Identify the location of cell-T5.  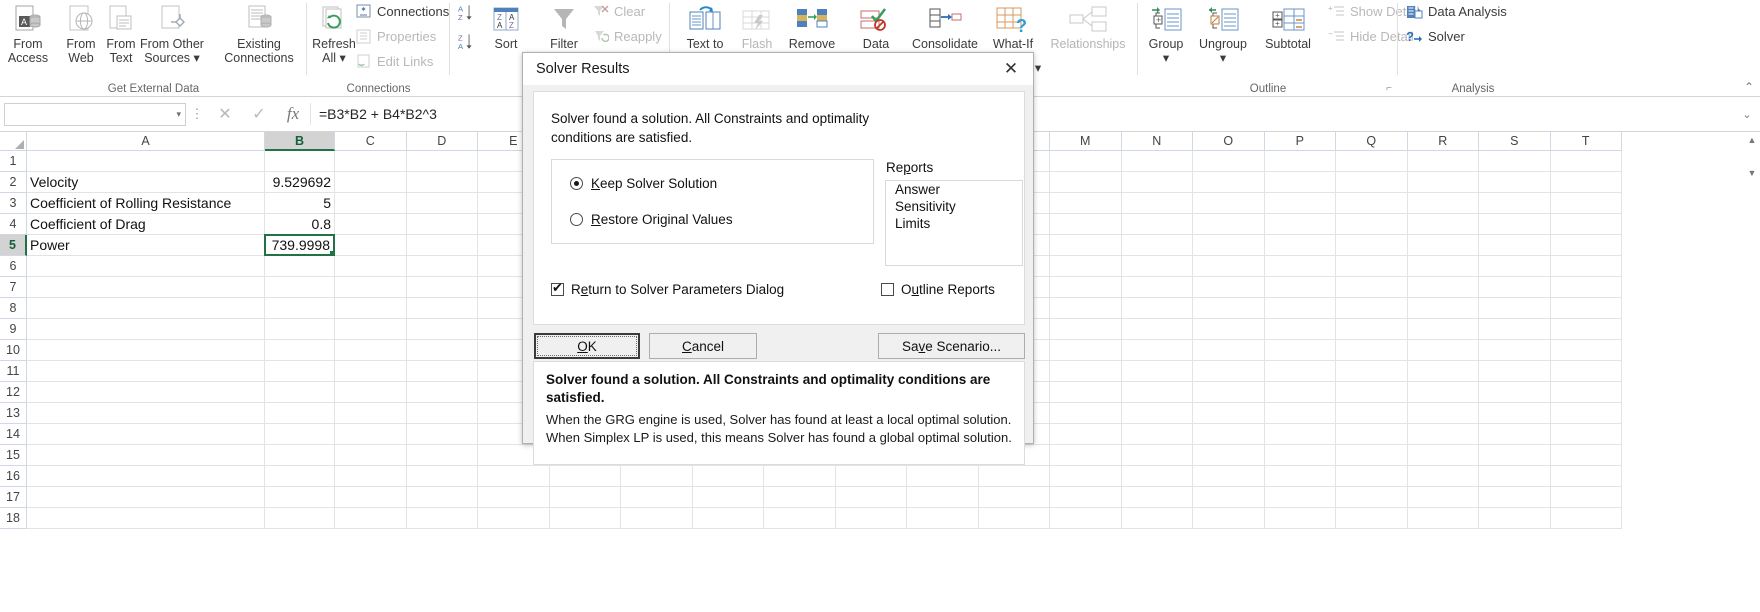
(1586, 245).